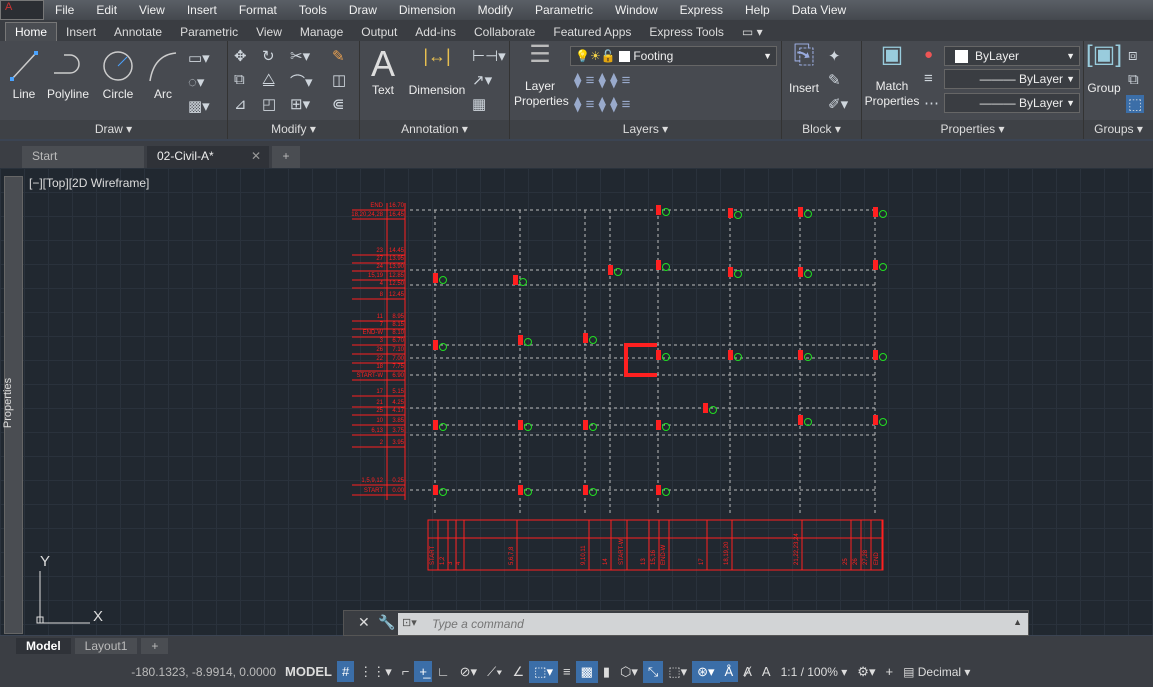  I want to click on dimension-button: |↔| Dimension, so click(437, 72).